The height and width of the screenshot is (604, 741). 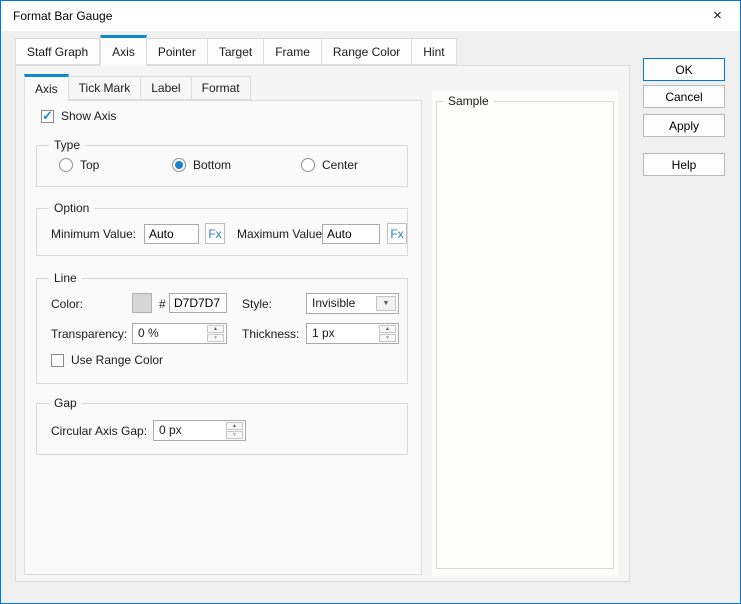 What do you see at coordinates (72, 208) in the screenshot?
I see `option-group-label: Option` at bounding box center [72, 208].